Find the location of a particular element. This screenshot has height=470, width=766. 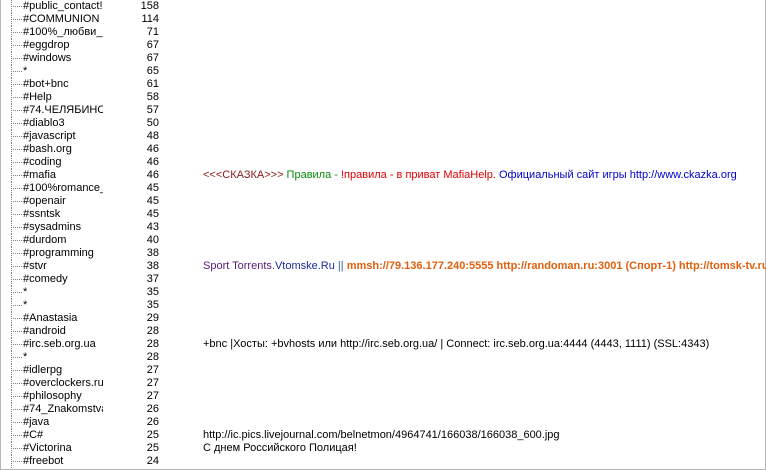

channel-row: #COMMUNION 114 is located at coordinates (383, 19).